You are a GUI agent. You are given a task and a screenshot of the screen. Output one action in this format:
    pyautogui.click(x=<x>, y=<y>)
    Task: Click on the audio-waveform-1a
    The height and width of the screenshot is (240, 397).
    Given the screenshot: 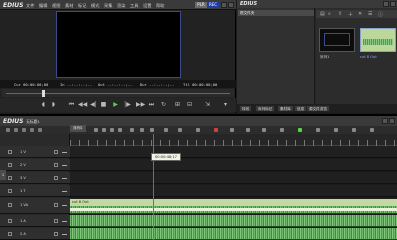 What is the action you would take?
    pyautogui.click(x=233, y=221)
    